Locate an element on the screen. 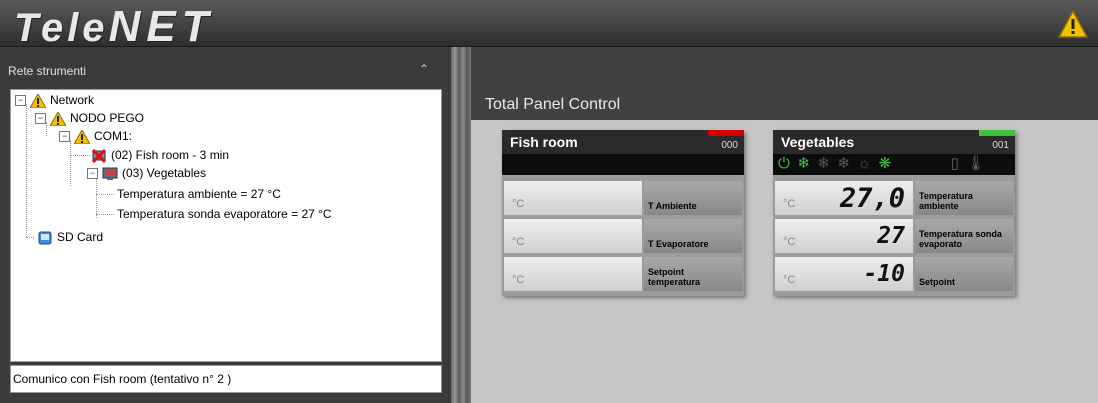 This screenshot has width=1098, height=403. tree-label: Temperatura sonda evaporatore = 27 °C is located at coordinates (224, 214).